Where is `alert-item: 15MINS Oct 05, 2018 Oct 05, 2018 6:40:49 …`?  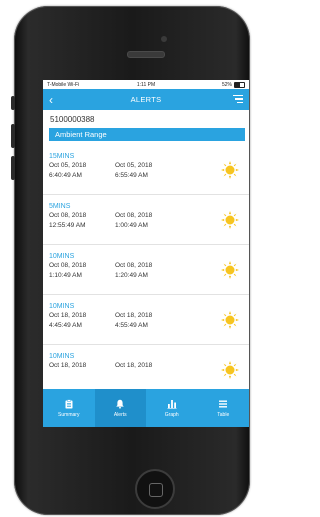
alert-item: 15MINS Oct 05, 2018 Oct 05, 2018 6:40:49 … is located at coordinates (146, 170).